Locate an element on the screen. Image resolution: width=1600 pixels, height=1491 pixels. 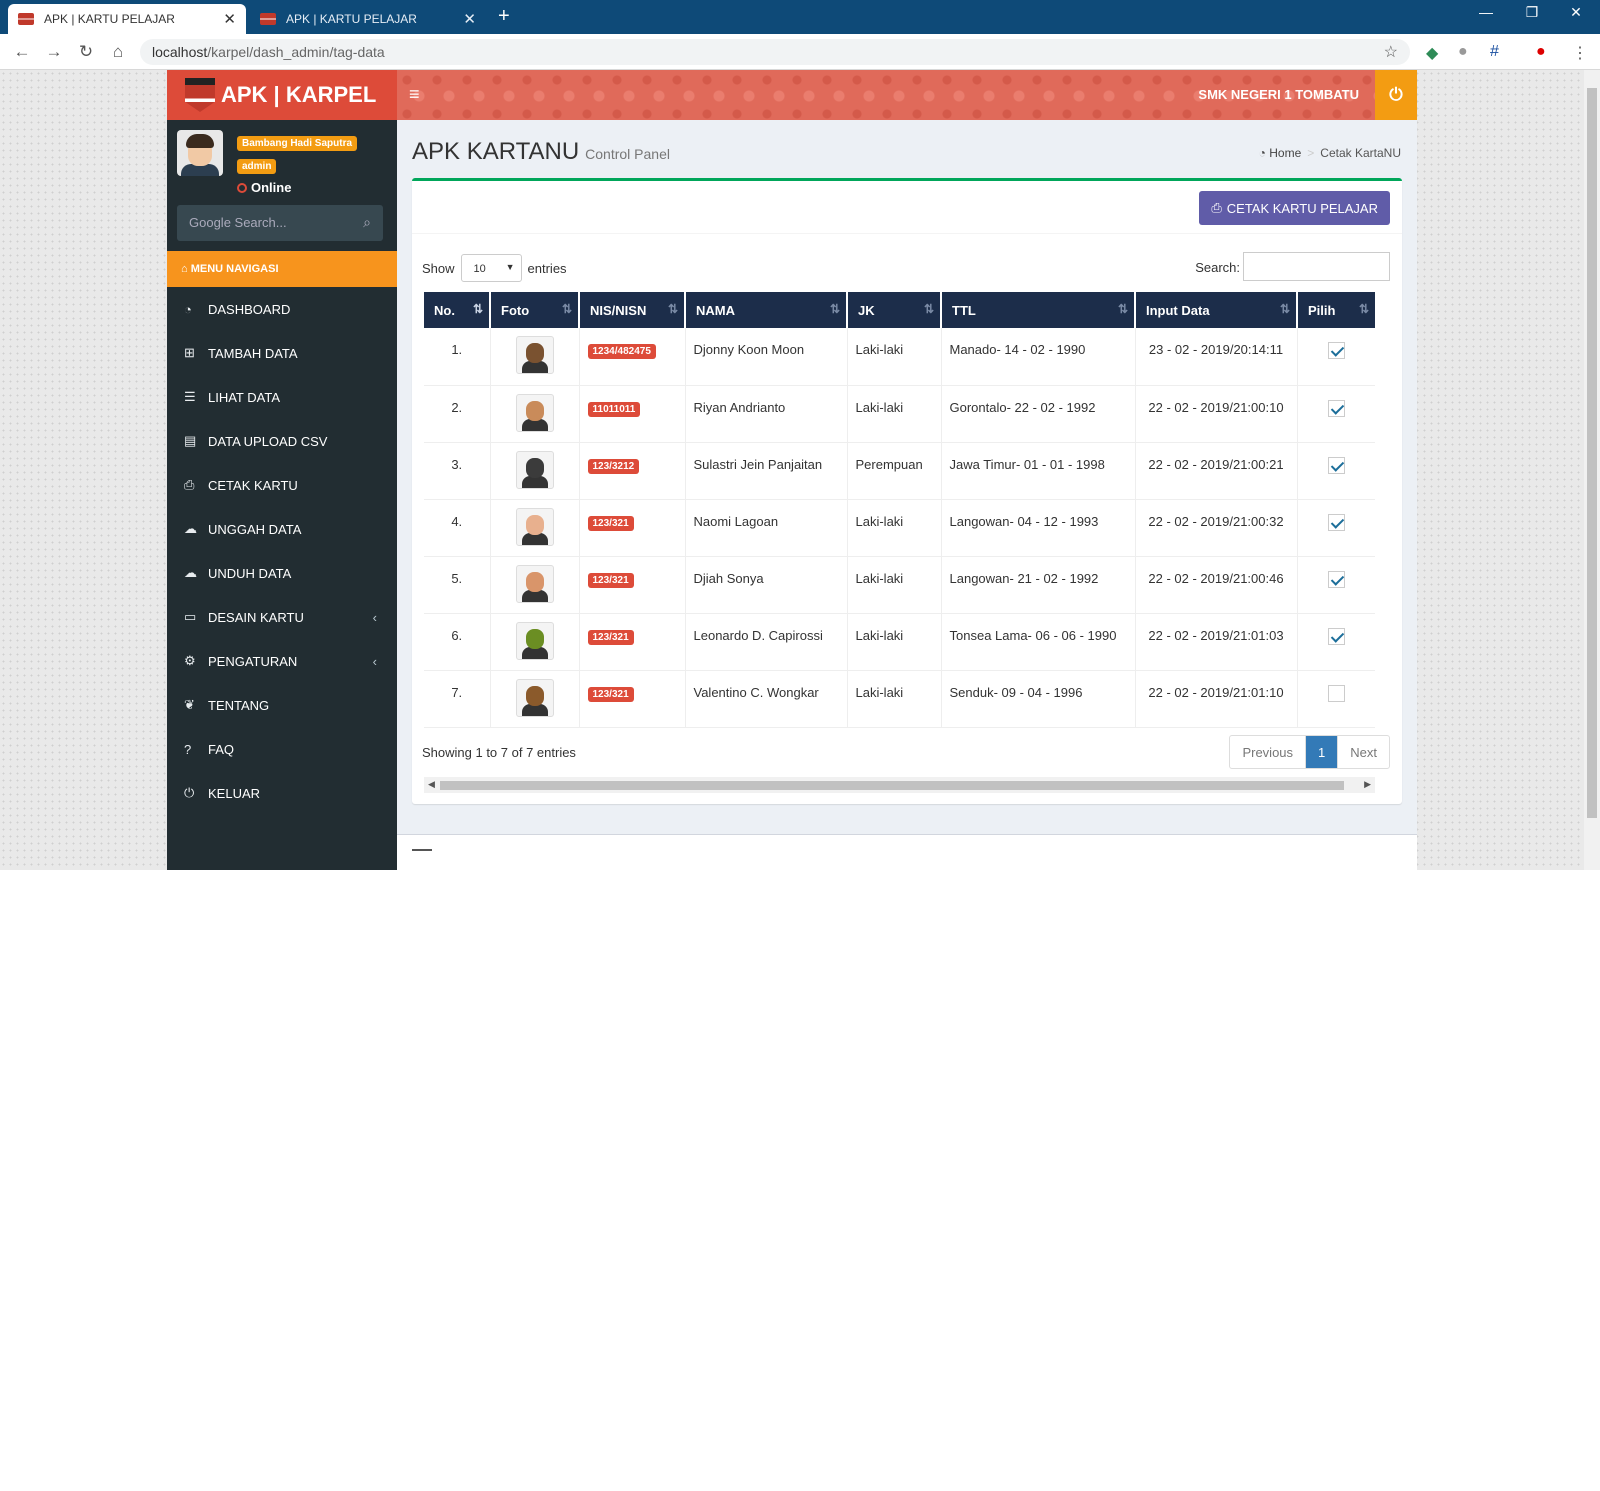
page-1-button: 1 is located at coordinates (1322, 752).